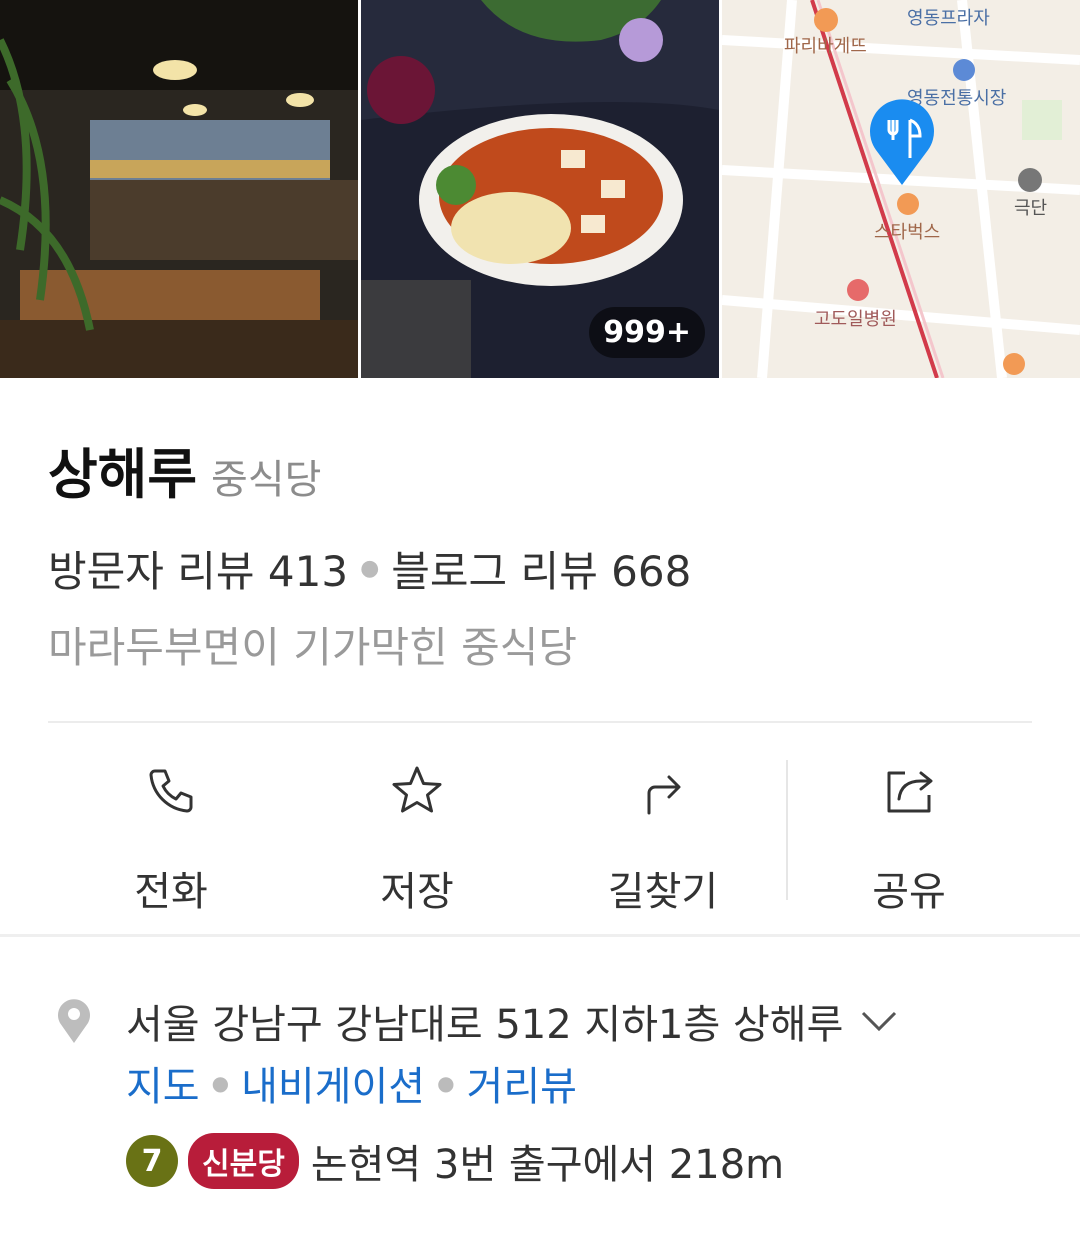 Image resolution: width=1080 pixels, height=1241 pixels. What do you see at coordinates (663, 829) in the screenshot?
I see `directions-button: 길찾기` at bounding box center [663, 829].